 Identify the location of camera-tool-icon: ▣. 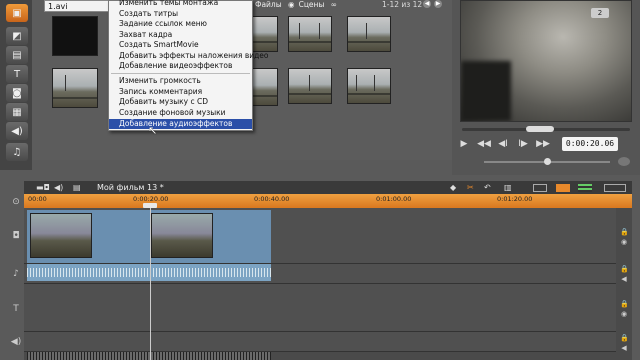
(17, 13).